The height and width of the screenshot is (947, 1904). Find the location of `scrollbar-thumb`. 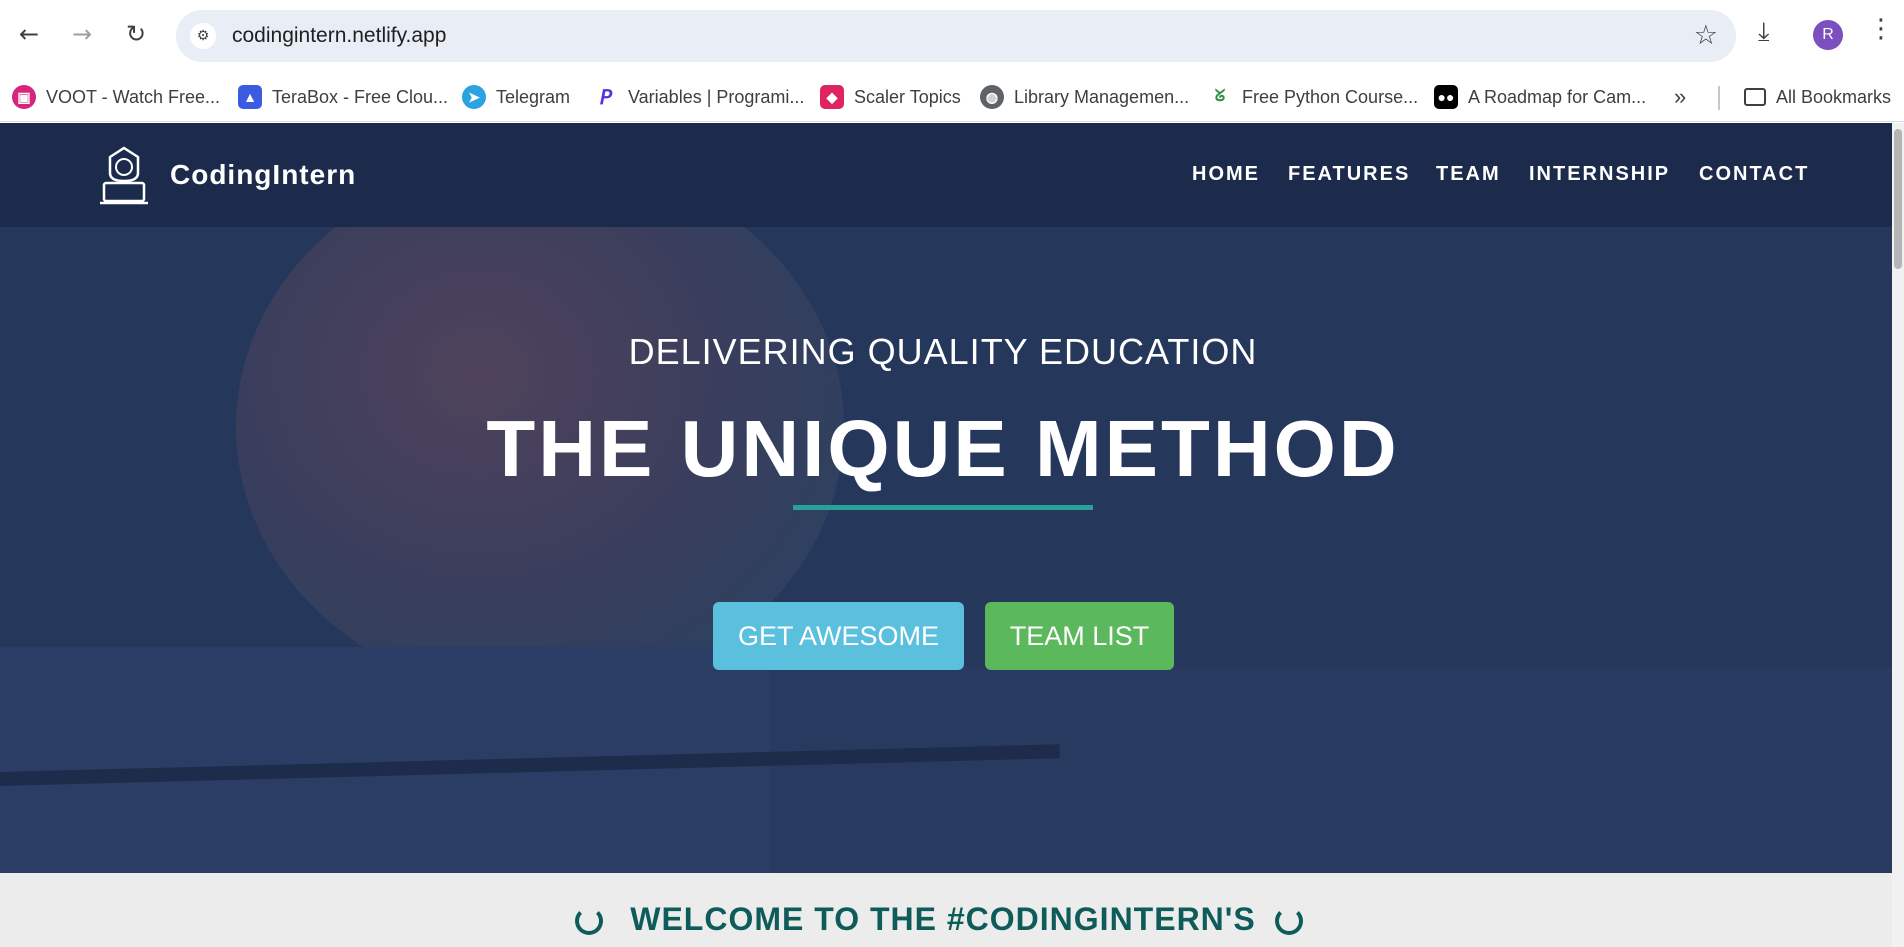

scrollbar-thumb is located at coordinates (1898, 199).